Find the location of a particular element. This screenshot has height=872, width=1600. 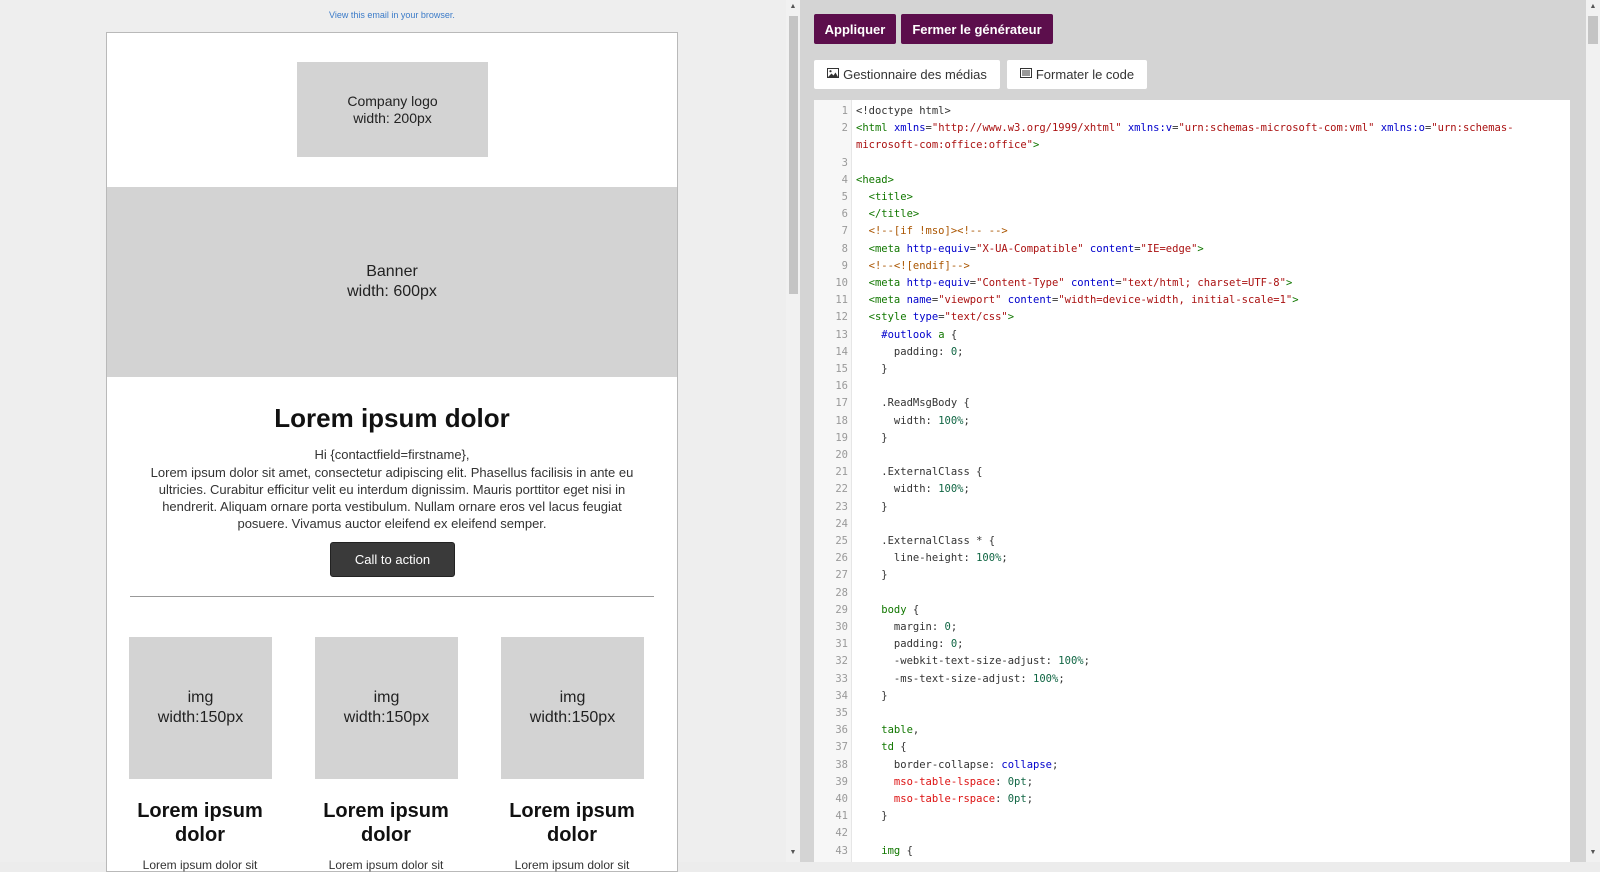

code-token: border-collapse: is located at coordinates (929, 764).